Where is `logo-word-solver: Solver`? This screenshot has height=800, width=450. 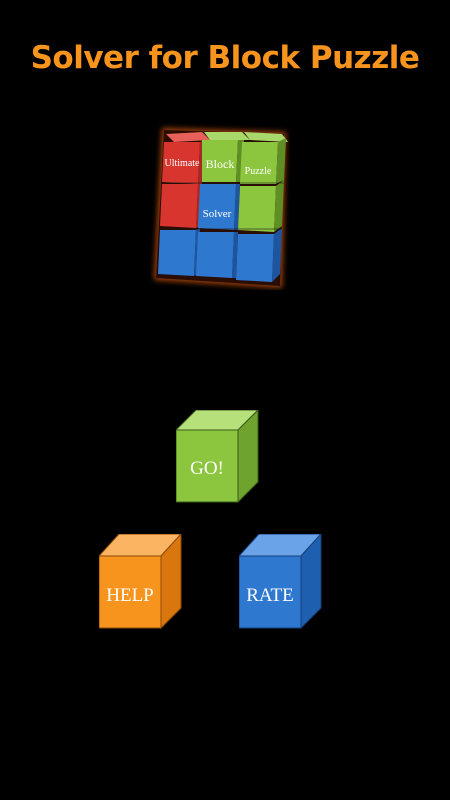
logo-word-solver: Solver is located at coordinates (217, 214).